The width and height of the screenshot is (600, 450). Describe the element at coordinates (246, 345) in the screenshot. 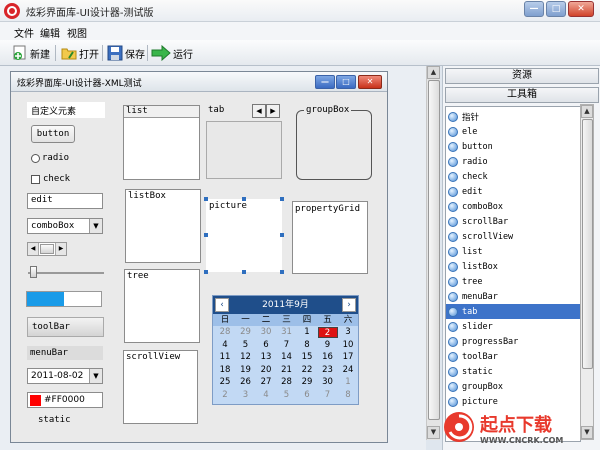

I see `calendar-day: 5` at that location.